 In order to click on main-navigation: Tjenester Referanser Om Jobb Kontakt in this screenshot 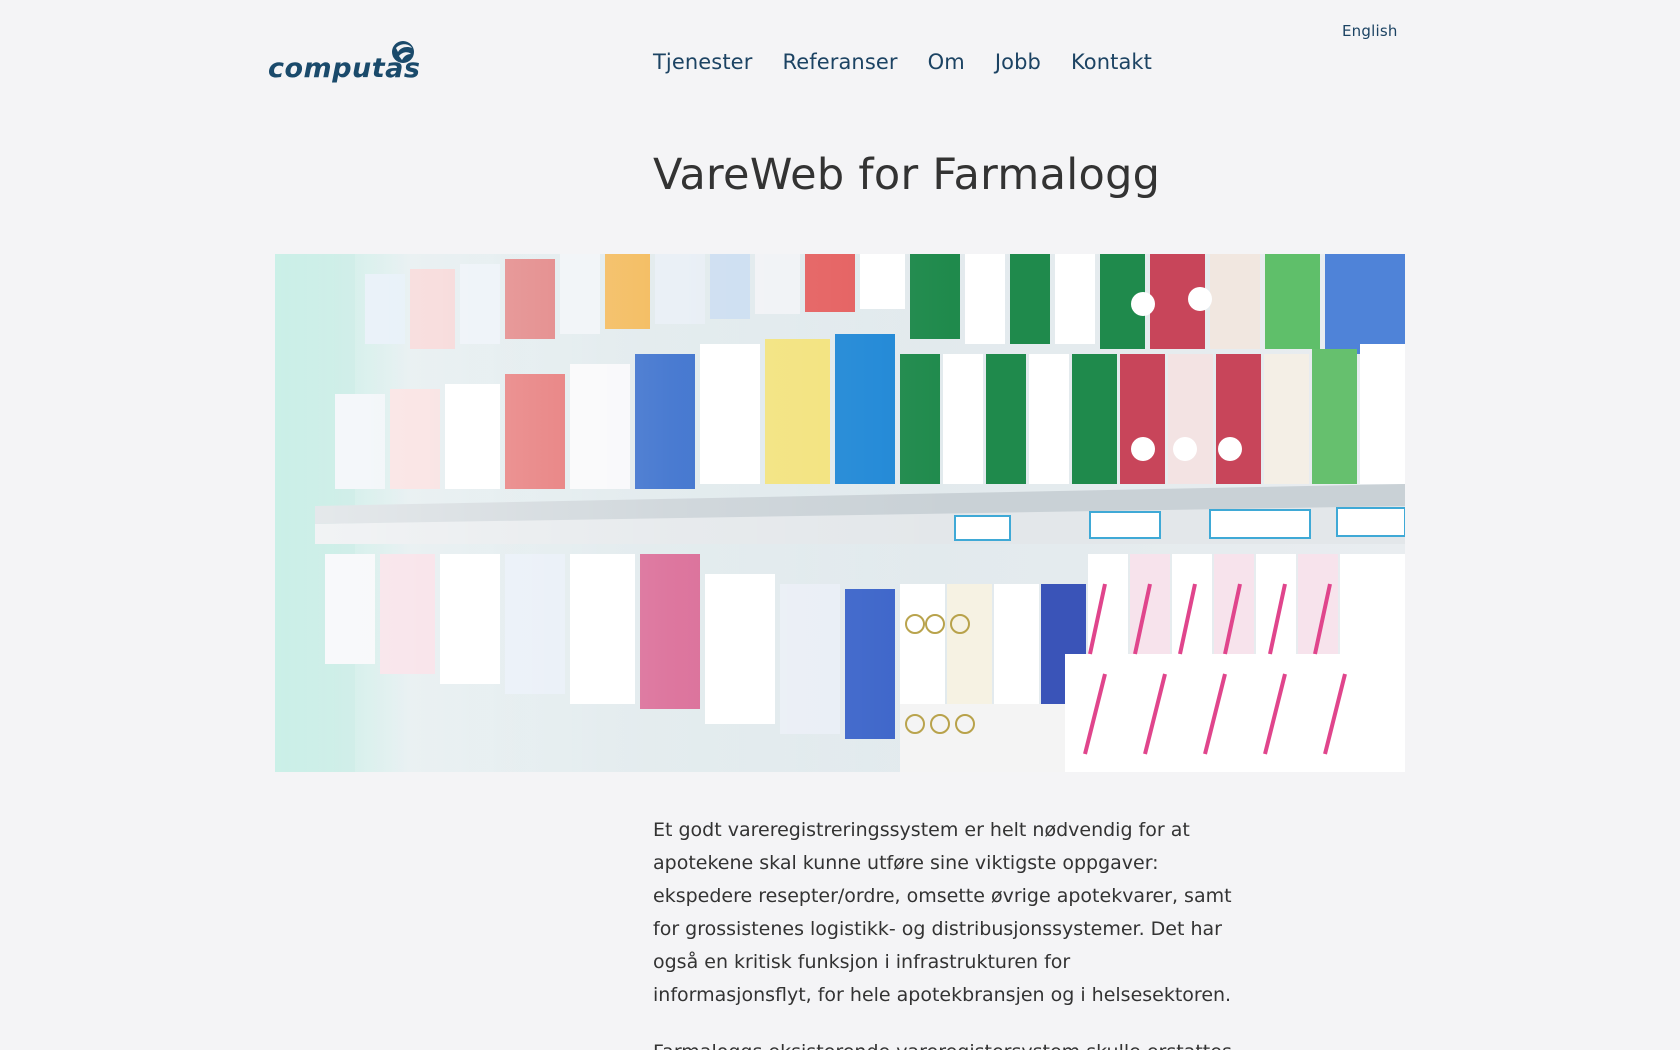, I will do `click(902, 62)`.